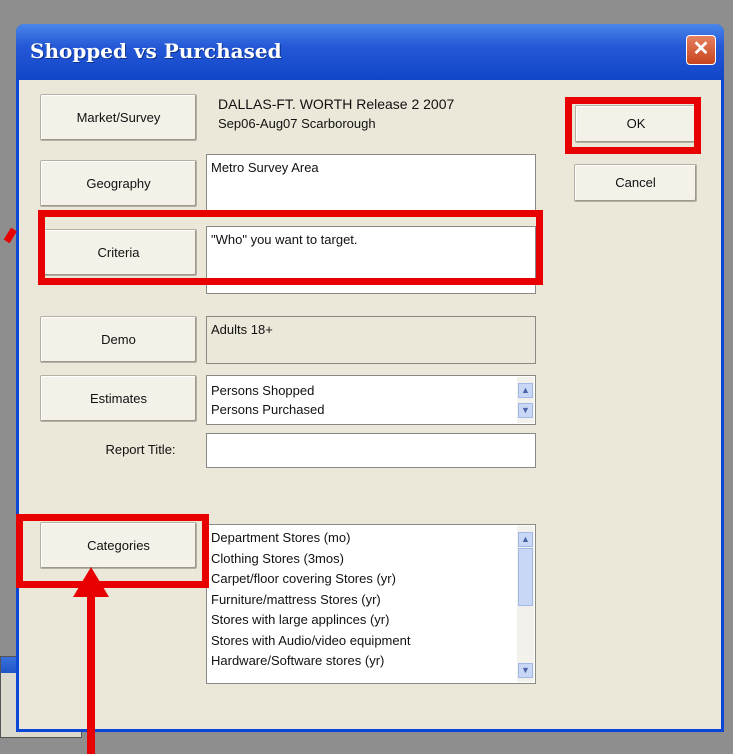 This screenshot has width=733, height=754. Describe the element at coordinates (140, 449) in the screenshot. I see `report-title-label: Report Title:` at that location.